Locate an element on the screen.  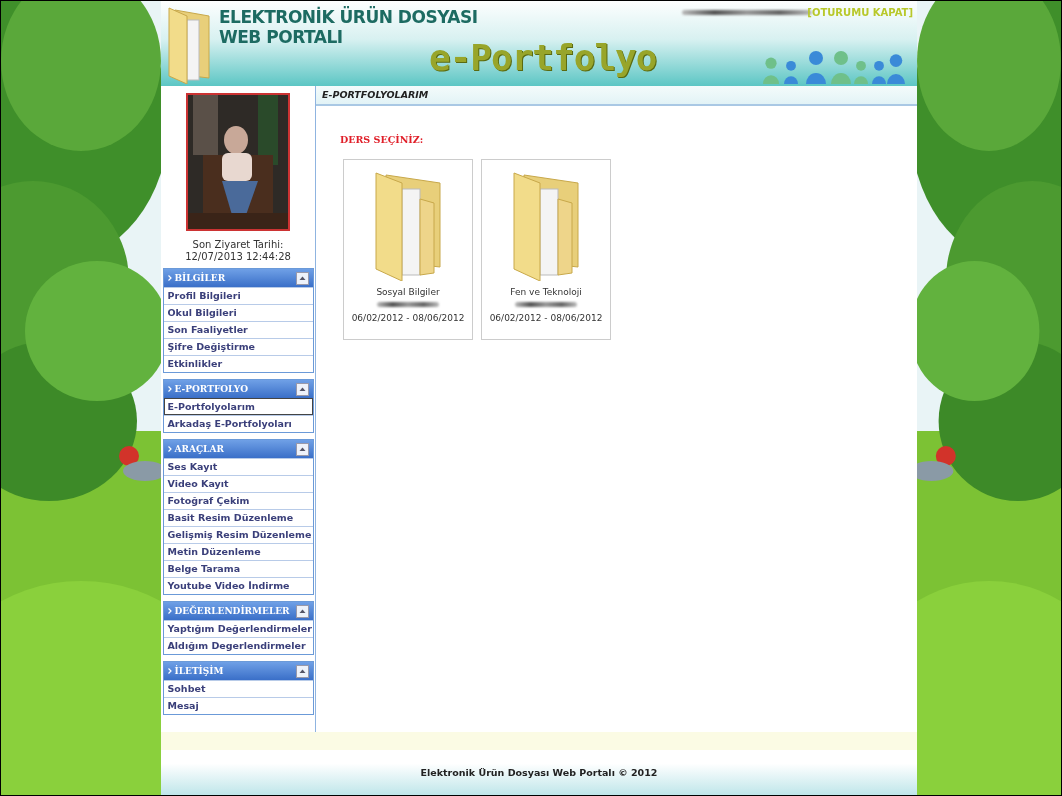
prompt-text: DERS SEÇİNİZ: is located at coordinates (382, 139).